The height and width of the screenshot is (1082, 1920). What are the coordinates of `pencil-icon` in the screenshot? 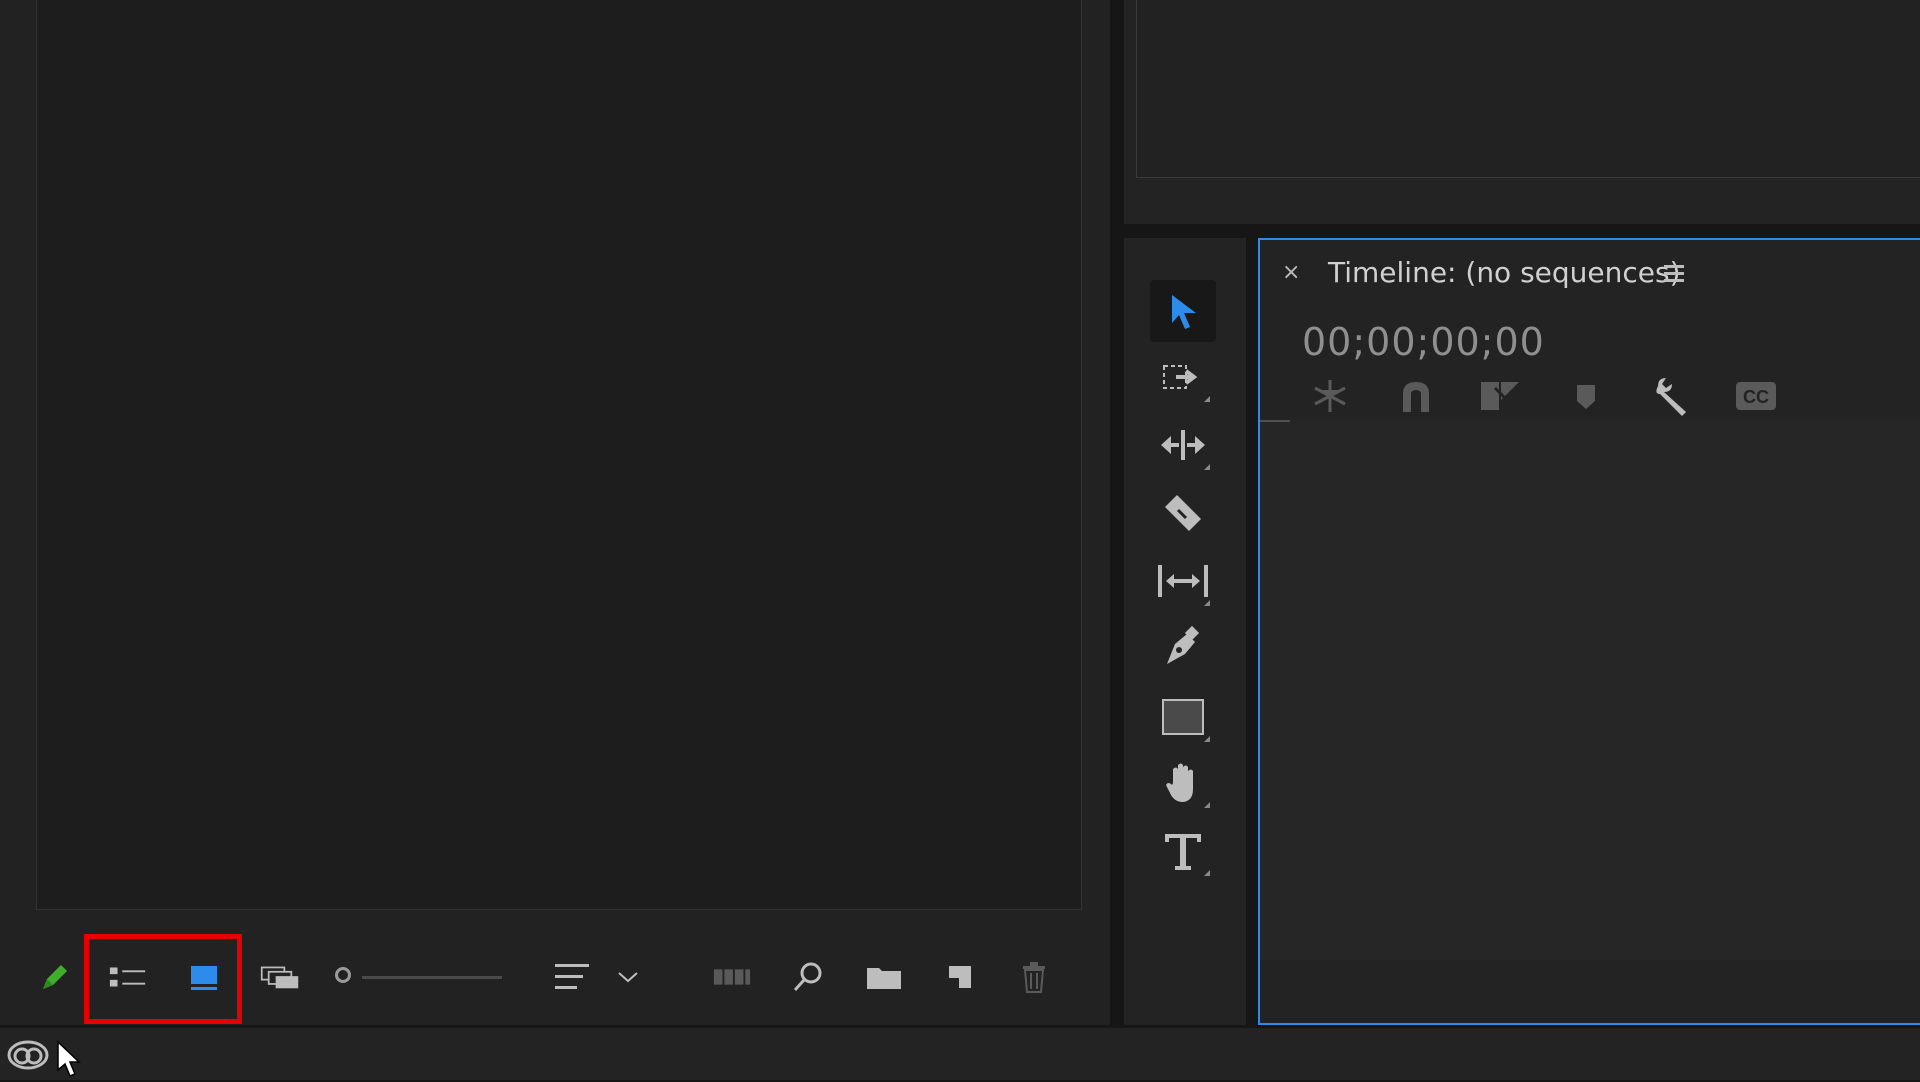 It's located at (54, 977).